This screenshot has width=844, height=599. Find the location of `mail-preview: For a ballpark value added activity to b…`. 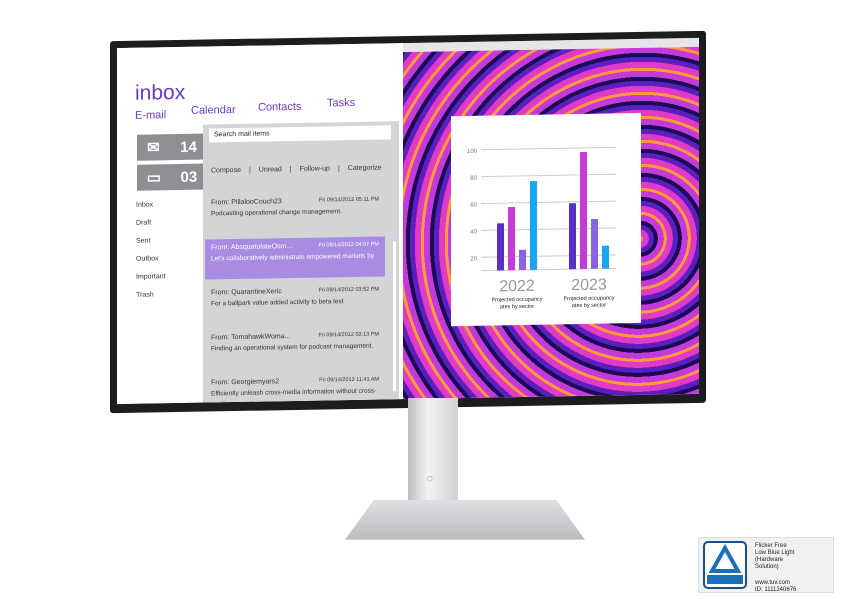

mail-preview: For a ballpark value added activity to b… is located at coordinates (277, 303).